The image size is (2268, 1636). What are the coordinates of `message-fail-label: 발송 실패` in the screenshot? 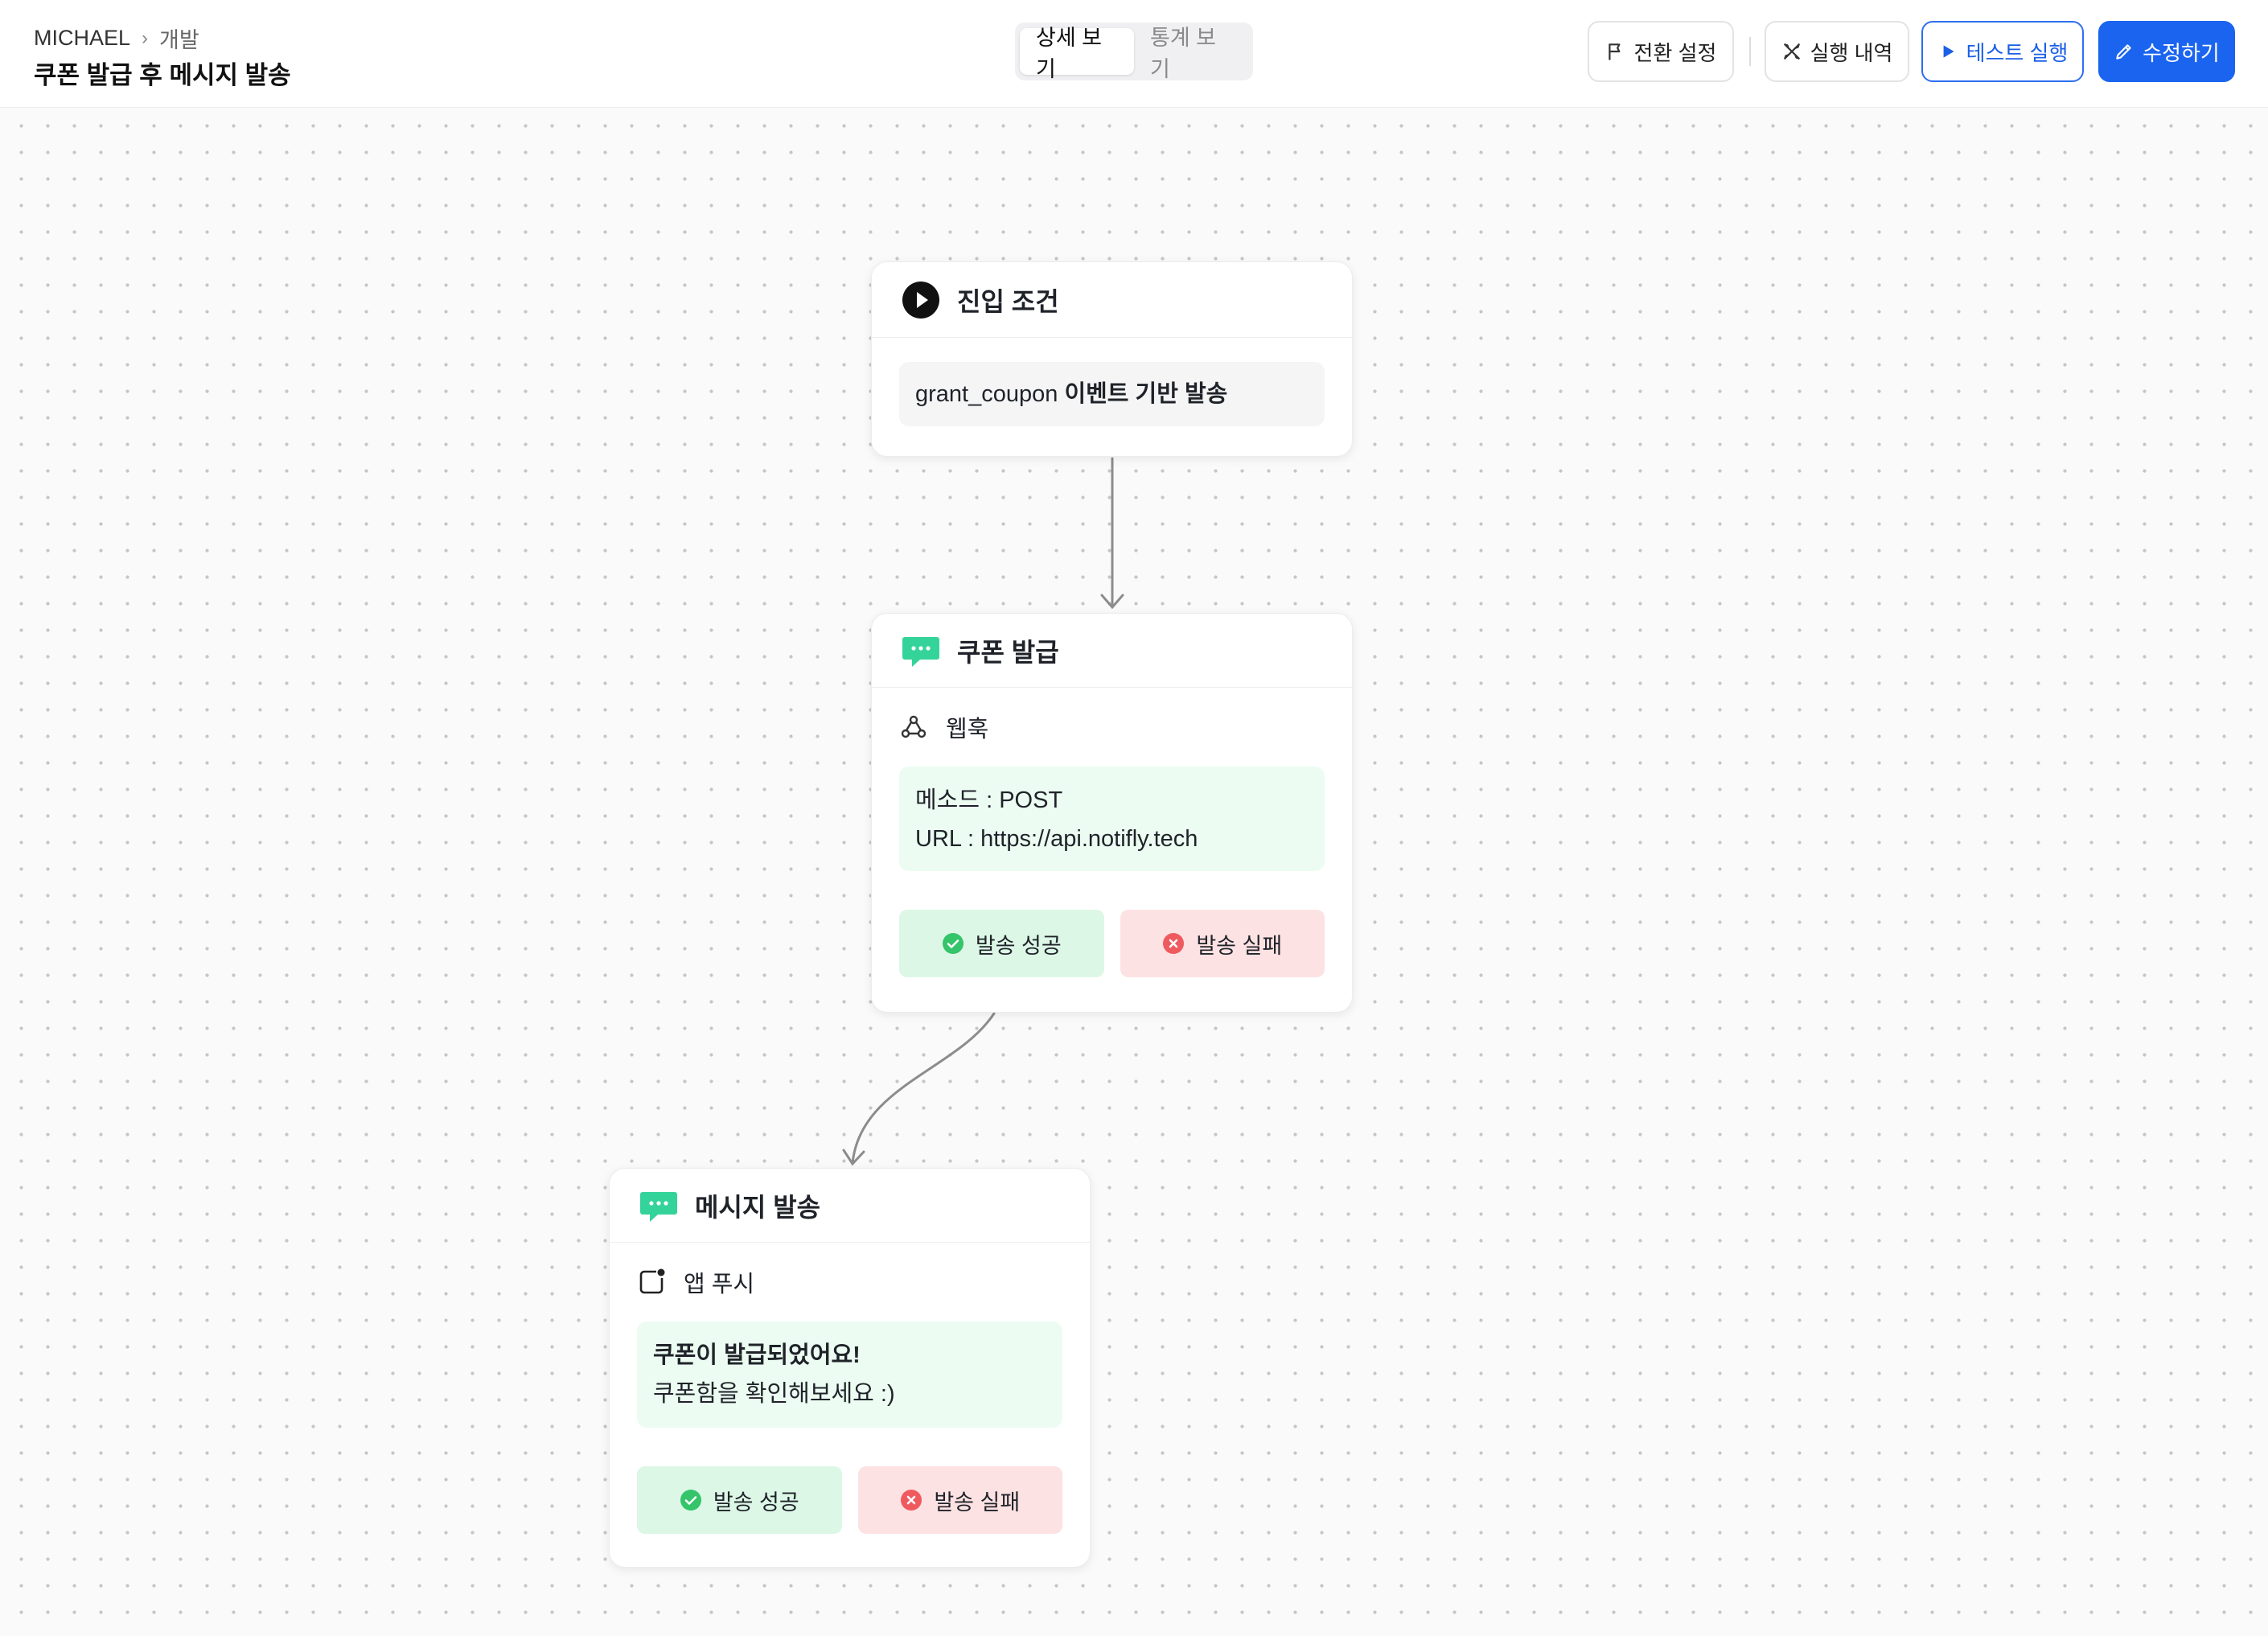 It's located at (978, 1503).